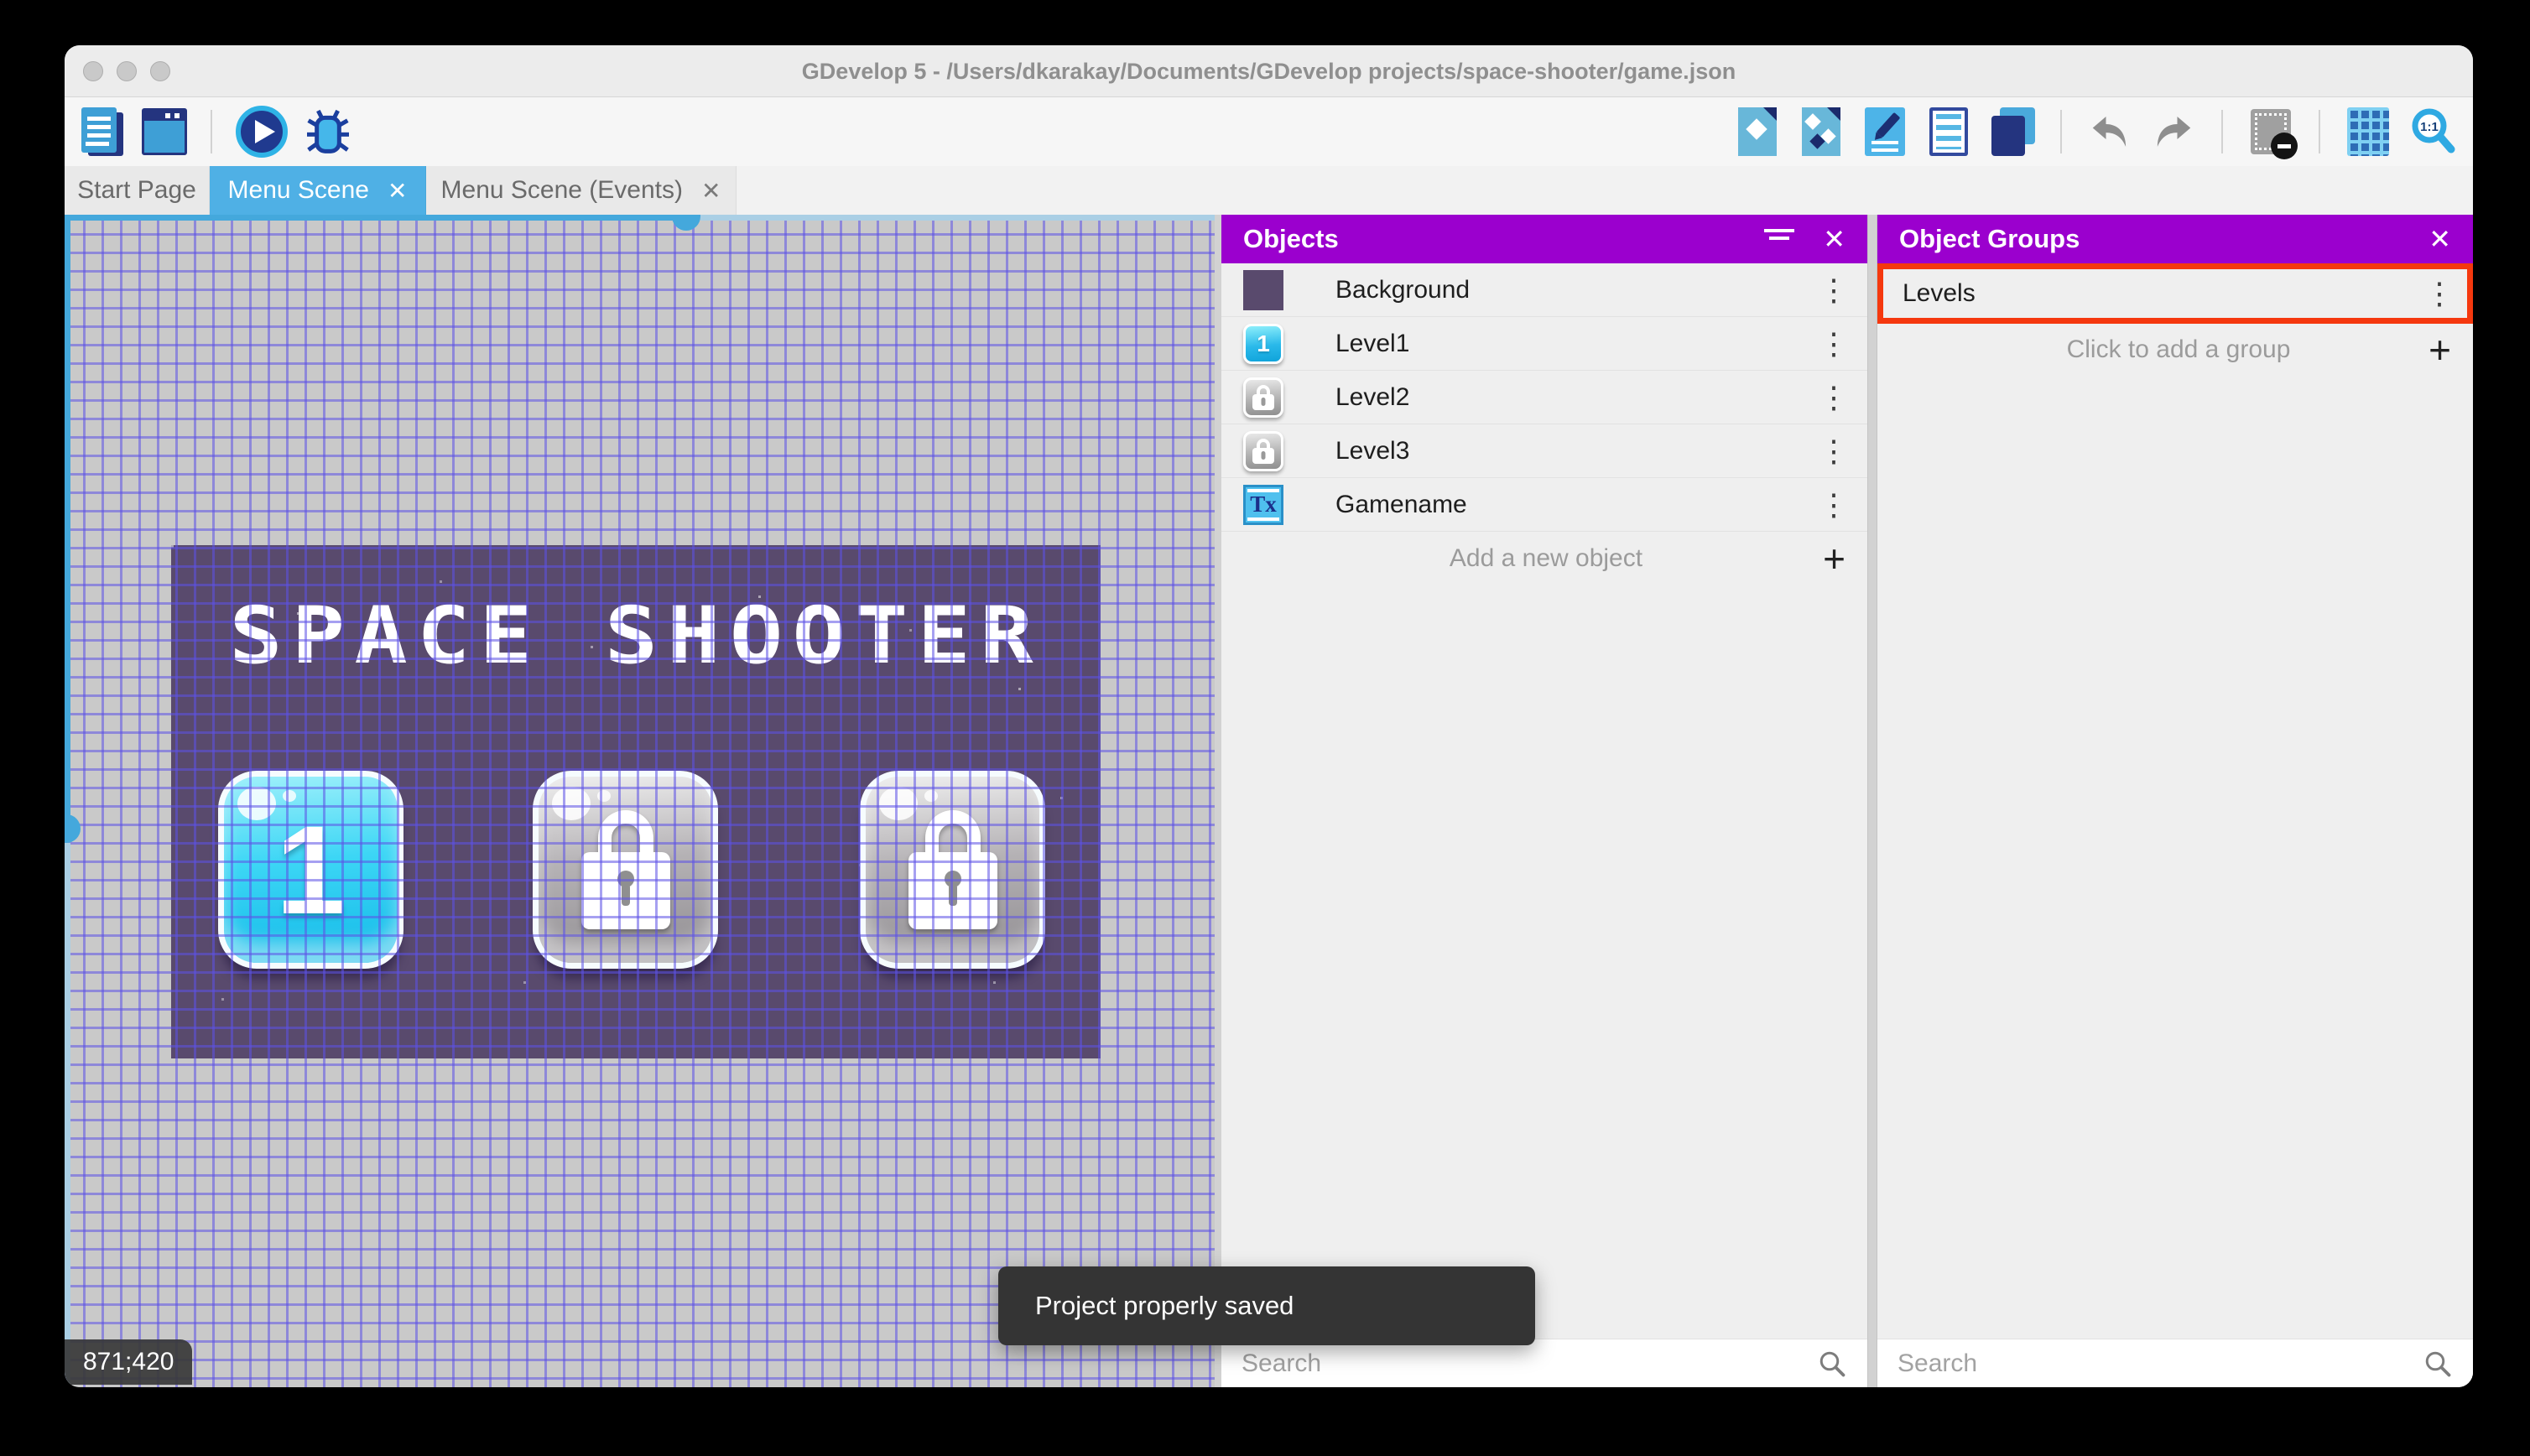  I want to click on undo-icon, so click(2109, 132).